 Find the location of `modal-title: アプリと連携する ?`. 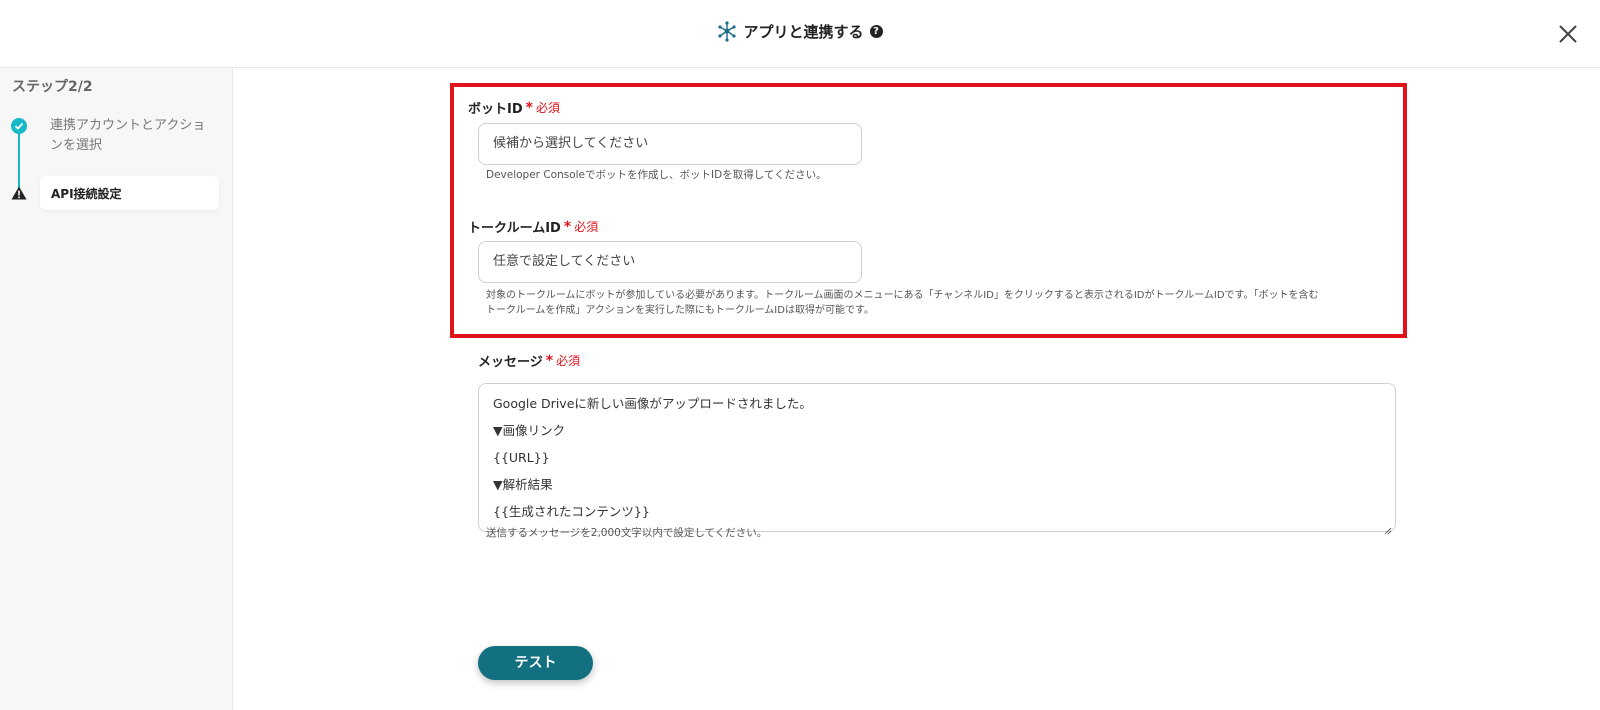

modal-title: アプリと連携する ? is located at coordinates (800, 31).